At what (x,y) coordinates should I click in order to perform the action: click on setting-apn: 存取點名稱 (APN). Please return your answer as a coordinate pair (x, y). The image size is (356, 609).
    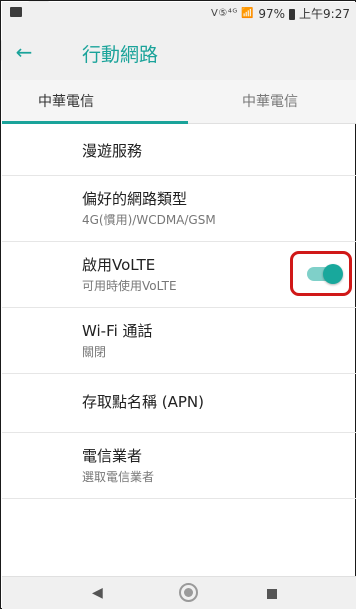
    Looking at the image, I should click on (179, 403).